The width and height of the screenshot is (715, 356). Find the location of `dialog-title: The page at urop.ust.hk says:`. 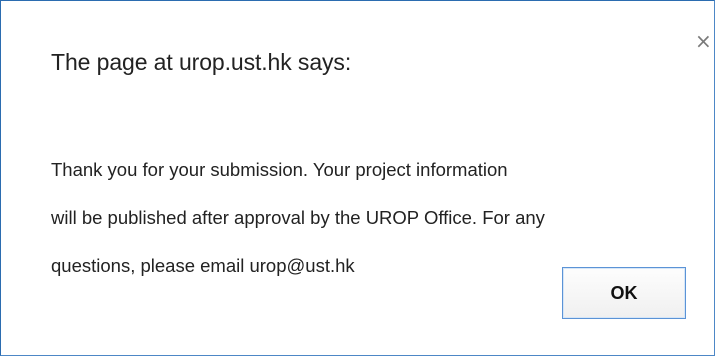

dialog-title: The page at urop.ust.hk says: is located at coordinates (201, 62).